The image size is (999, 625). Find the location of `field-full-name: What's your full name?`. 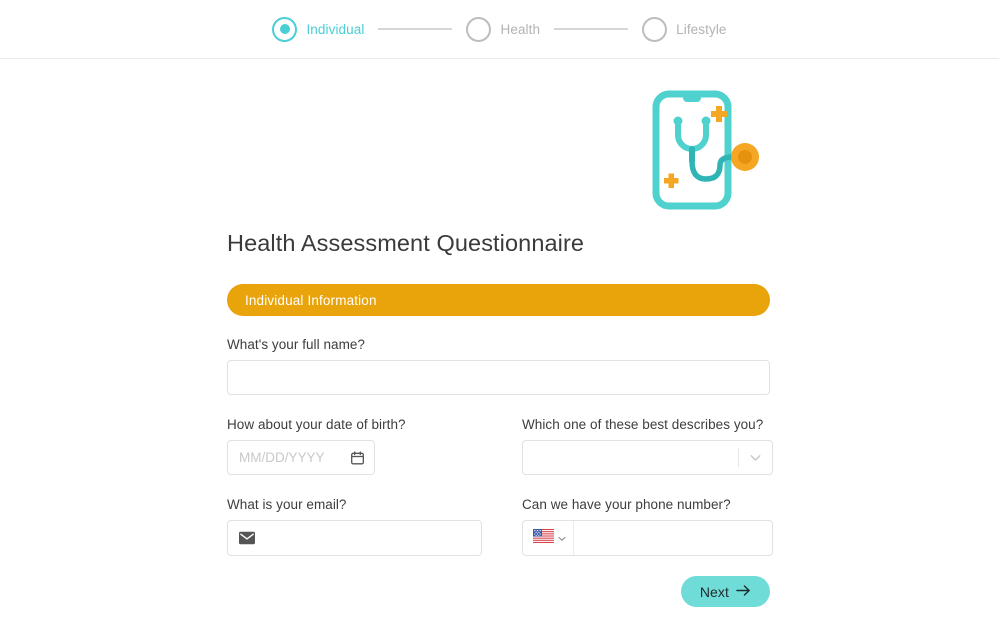

field-full-name: What's your full name? is located at coordinates (498, 366).